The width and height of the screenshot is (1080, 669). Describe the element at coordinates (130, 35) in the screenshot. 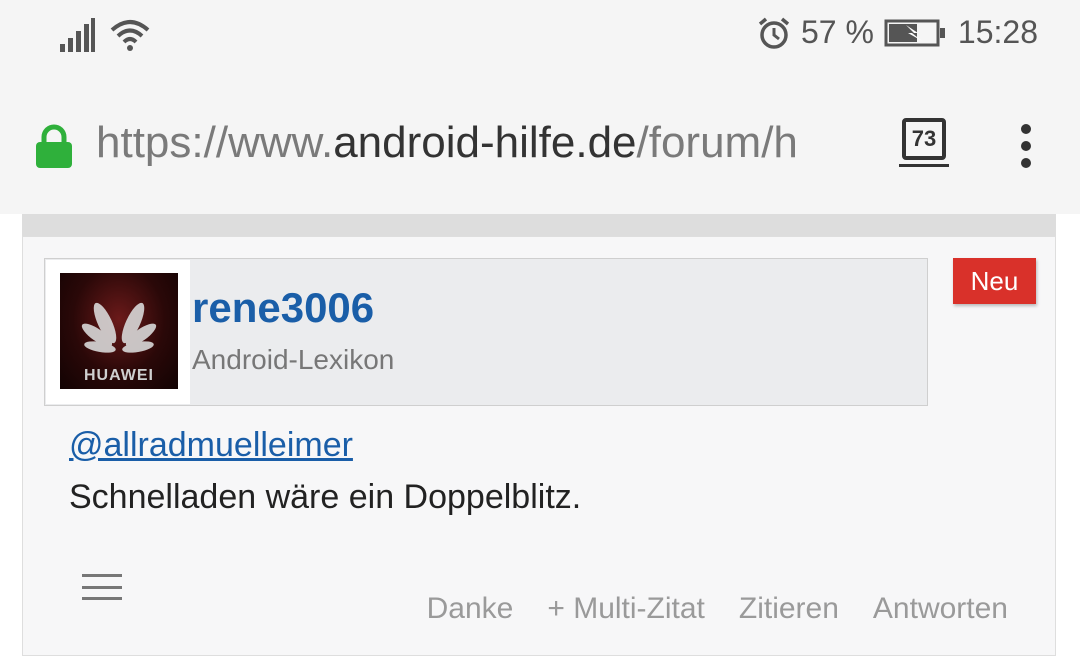

I see `wifi-icon` at that location.